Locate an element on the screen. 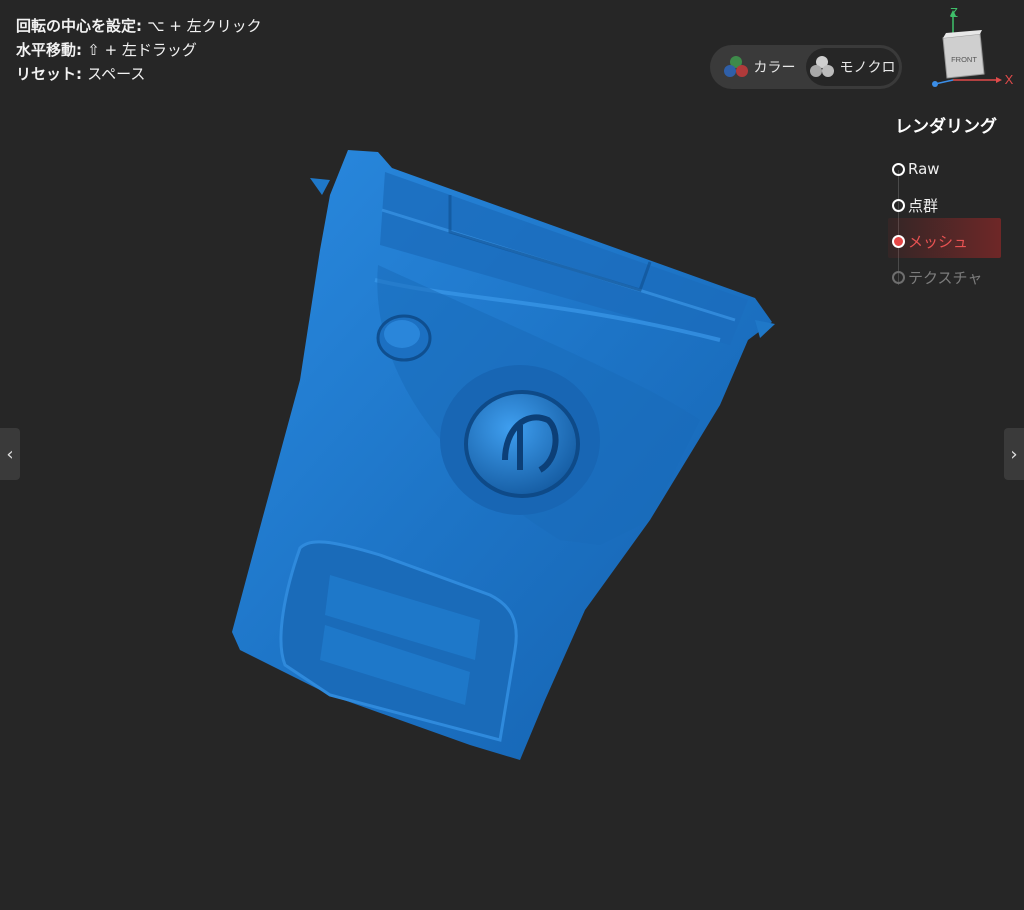 Image resolution: width=1024 pixels, height=910 pixels. hint-rotate: 回転の中心を設定: ⌥ + 左クリック is located at coordinates (139, 26).